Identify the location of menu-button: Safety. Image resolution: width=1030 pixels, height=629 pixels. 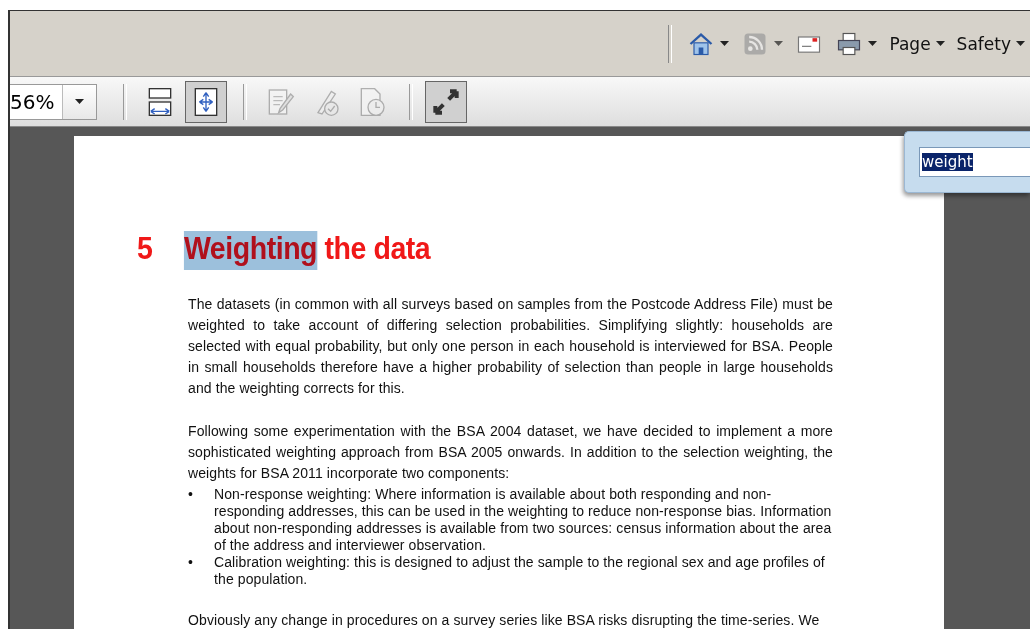
(990, 43).